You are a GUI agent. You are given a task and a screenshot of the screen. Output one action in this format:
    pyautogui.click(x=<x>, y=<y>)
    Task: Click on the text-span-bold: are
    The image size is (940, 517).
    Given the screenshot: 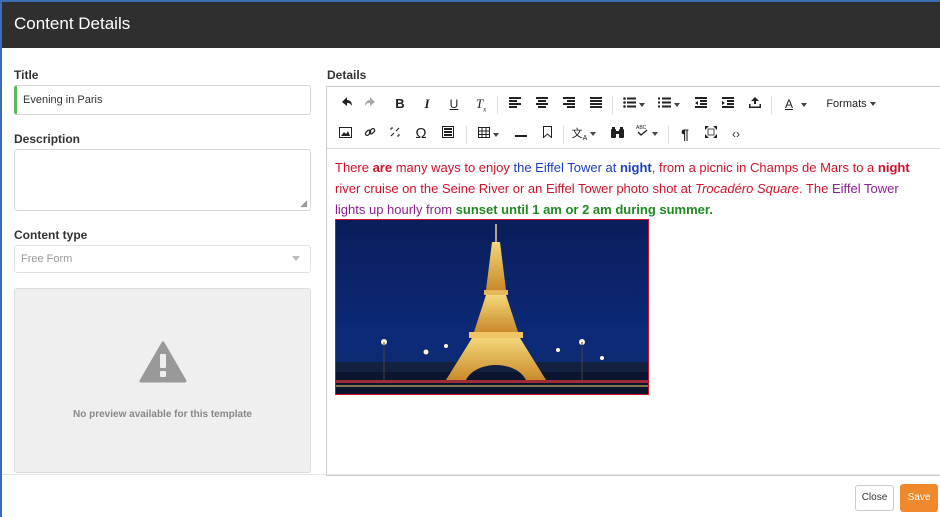 What is the action you would take?
    pyautogui.click(x=382, y=167)
    